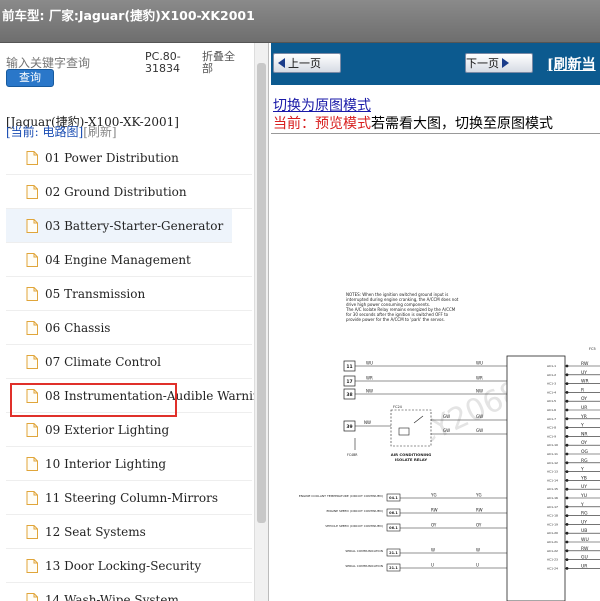  I want to click on prev-page-label: 上一页, so click(304, 63).